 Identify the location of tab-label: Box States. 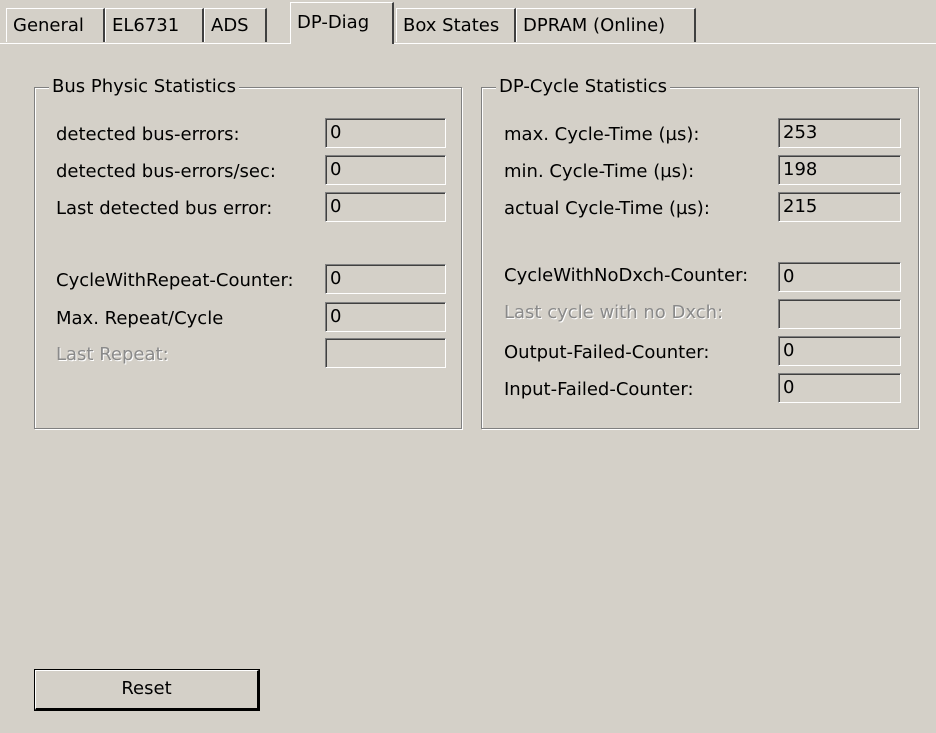
(451, 25).